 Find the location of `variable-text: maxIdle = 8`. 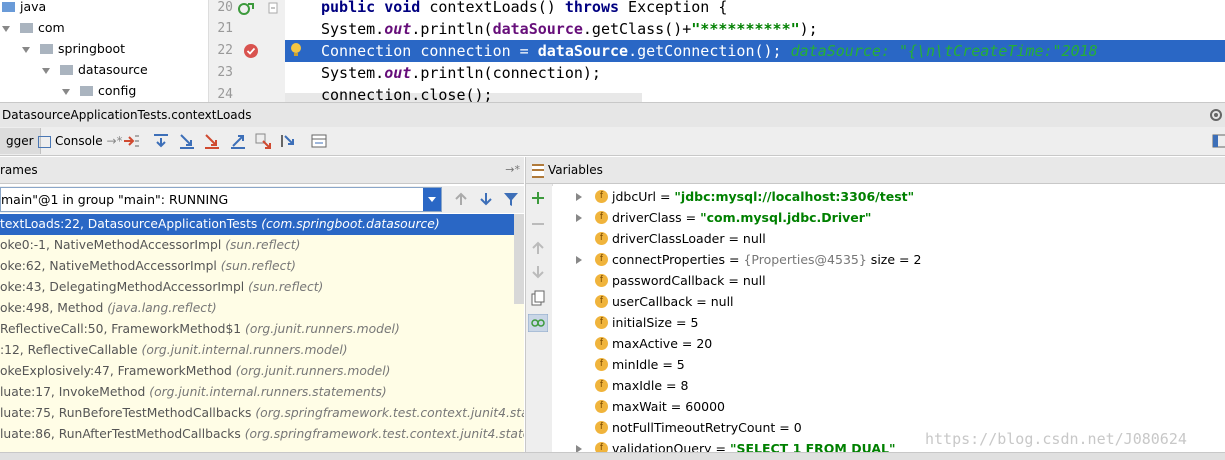

variable-text: maxIdle = 8 is located at coordinates (650, 385).